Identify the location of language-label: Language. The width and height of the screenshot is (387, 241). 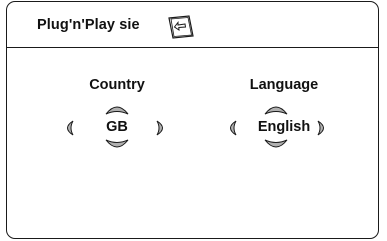
(284, 85).